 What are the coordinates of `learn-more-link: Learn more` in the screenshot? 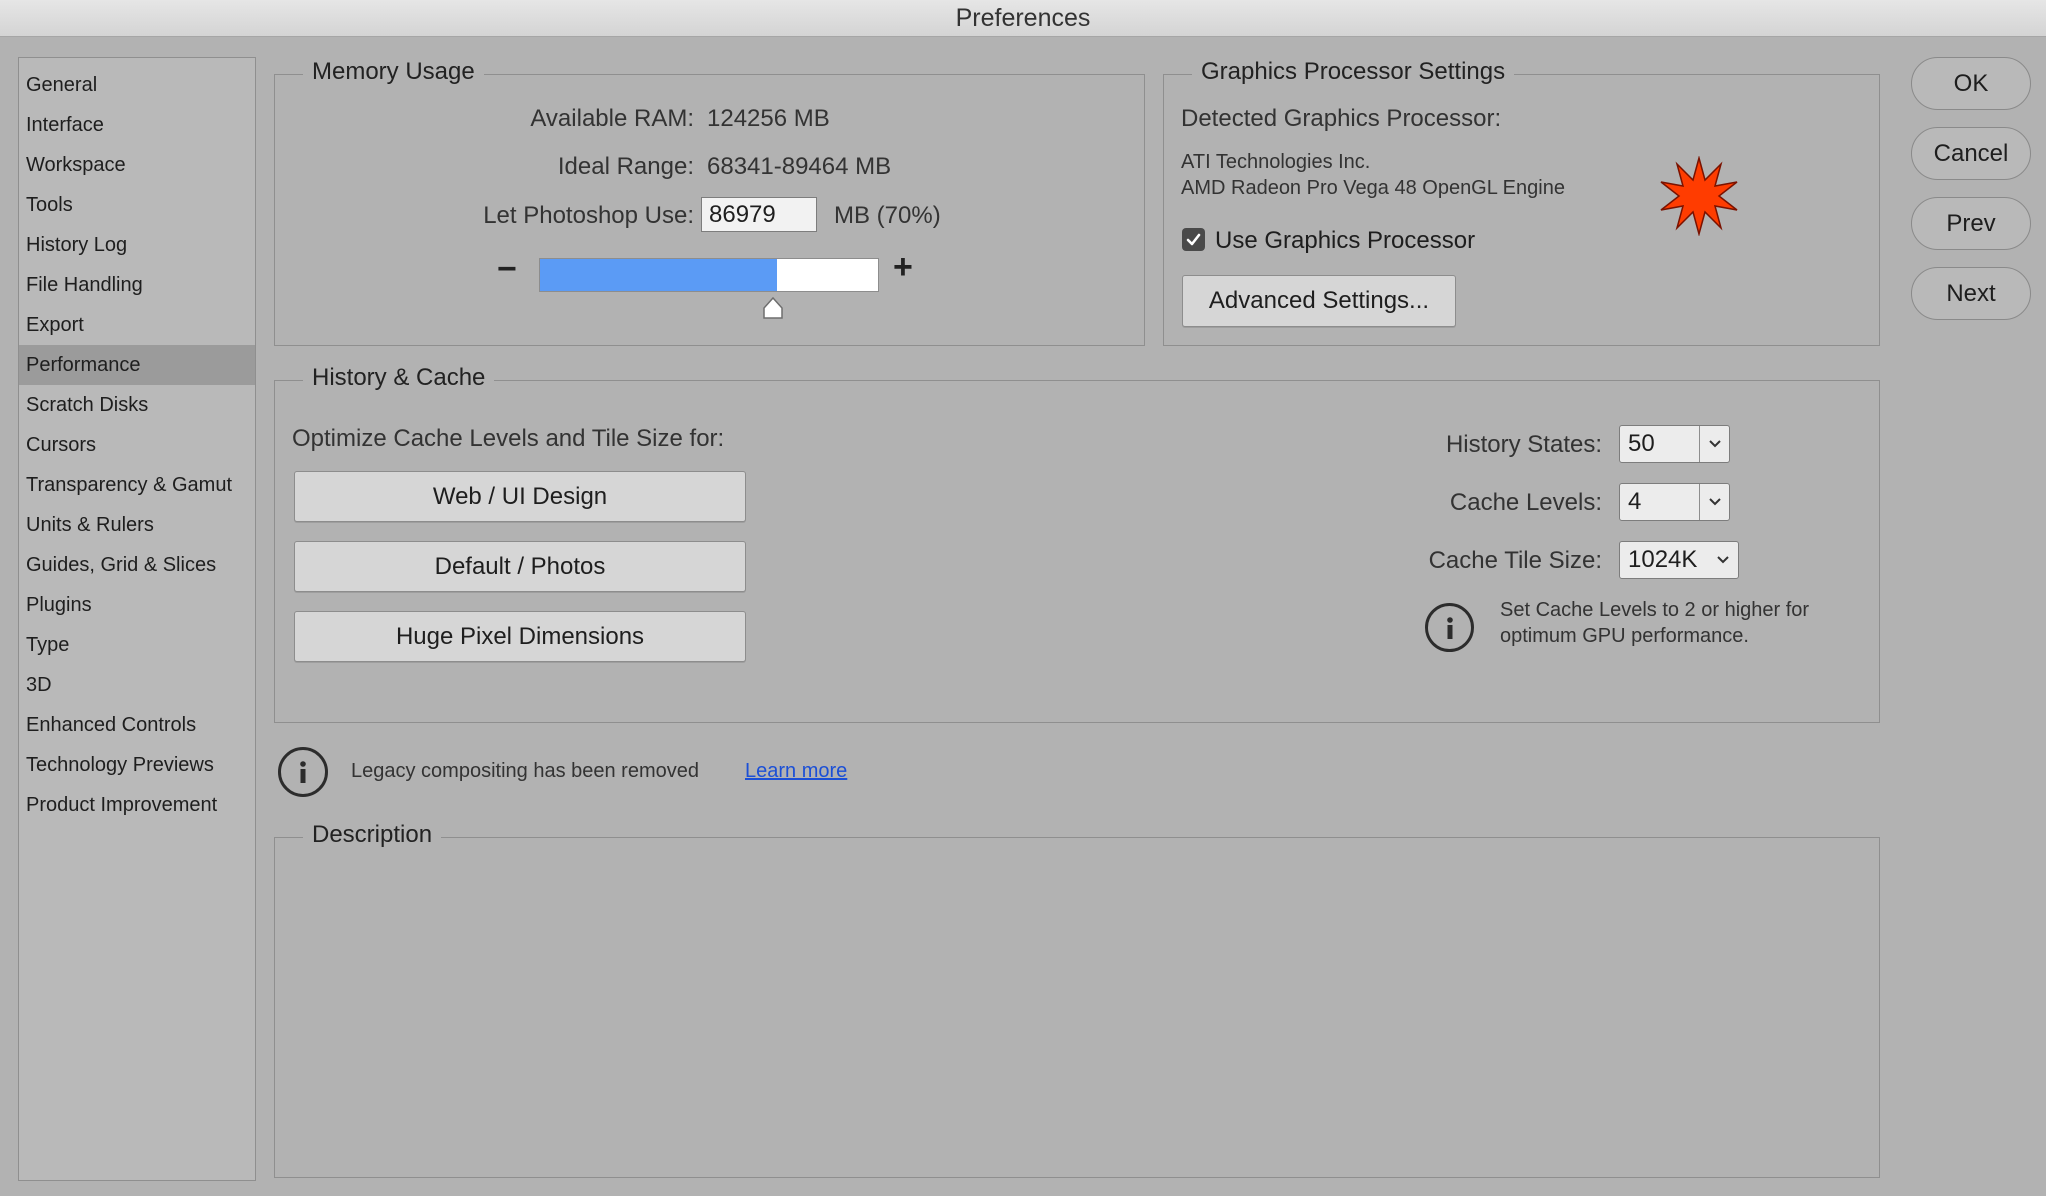 It's located at (796, 771).